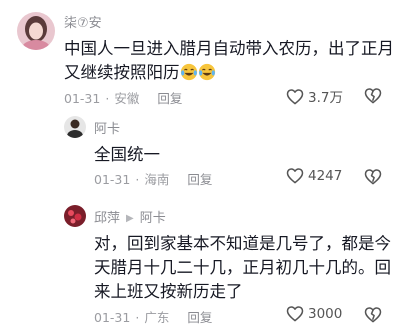 The width and height of the screenshot is (400, 334). Describe the element at coordinates (127, 154) in the screenshot. I see `reply-text: 全国统一` at that location.